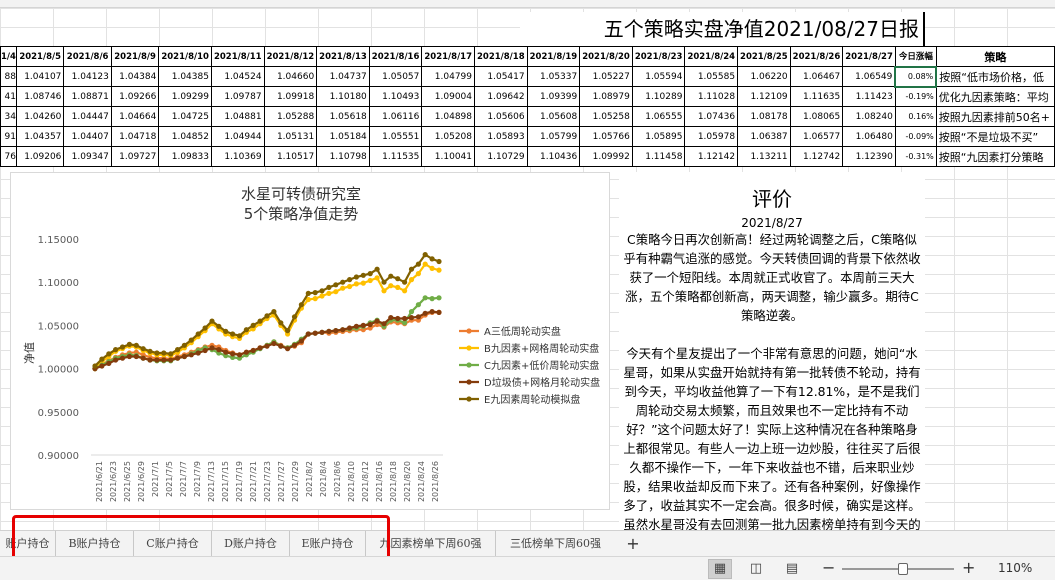 This screenshot has height=580, width=1055. Describe the element at coordinates (501, 116) in the screenshot. I see `value-cell: 1.05606` at that location.